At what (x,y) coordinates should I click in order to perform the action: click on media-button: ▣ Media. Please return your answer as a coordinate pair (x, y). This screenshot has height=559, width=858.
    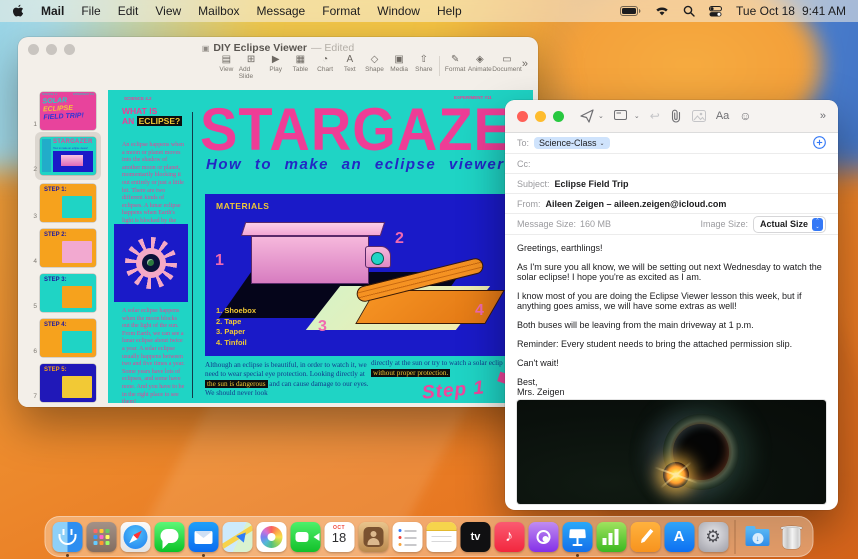
    Looking at the image, I should click on (399, 63).